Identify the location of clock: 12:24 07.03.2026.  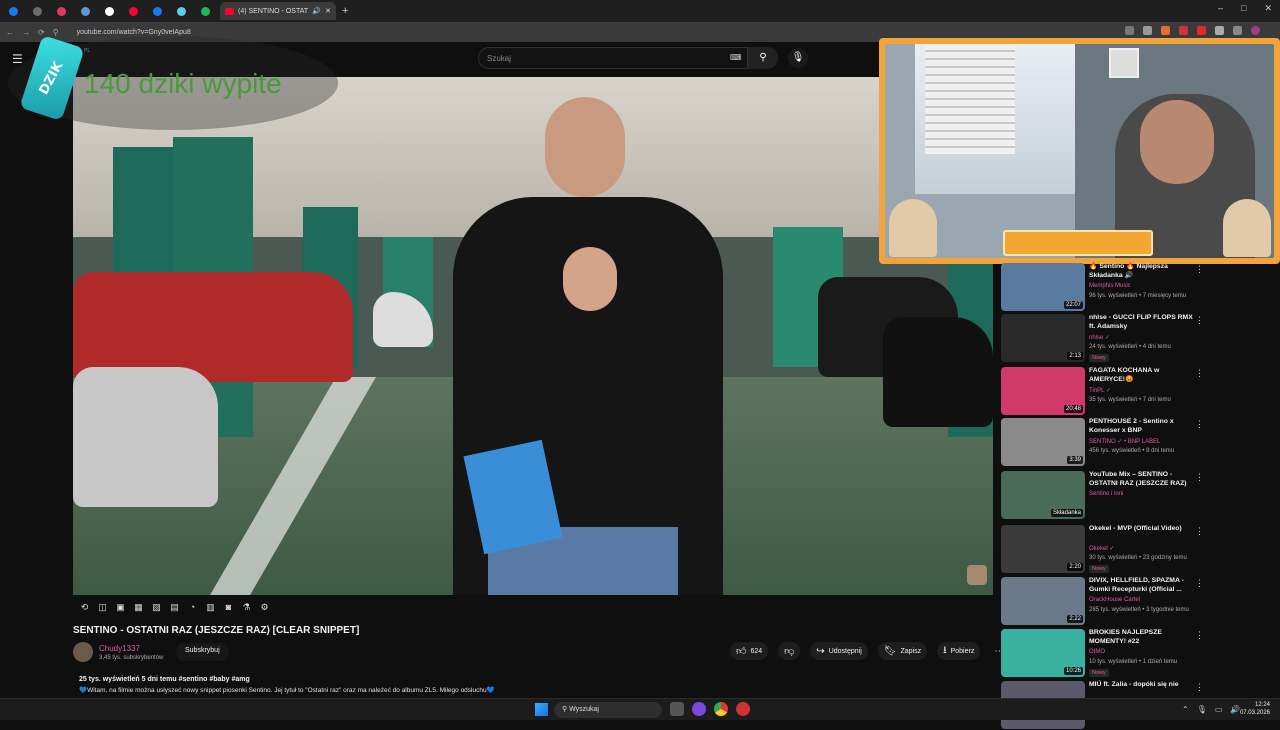
(1255, 709).